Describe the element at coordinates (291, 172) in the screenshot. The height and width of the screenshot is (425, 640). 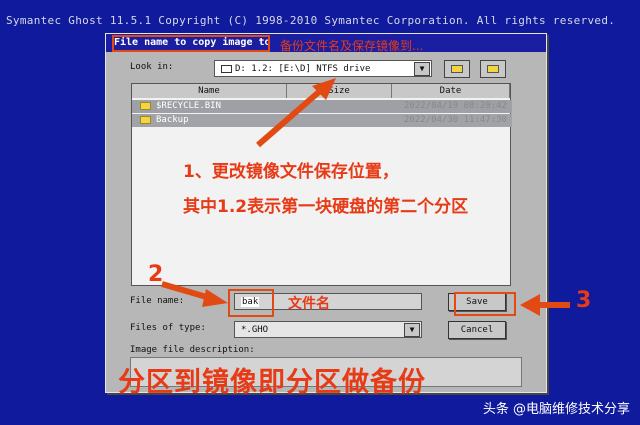
I see `step1-annotation-line1: 1、更改镜像文件保存位置，` at that location.